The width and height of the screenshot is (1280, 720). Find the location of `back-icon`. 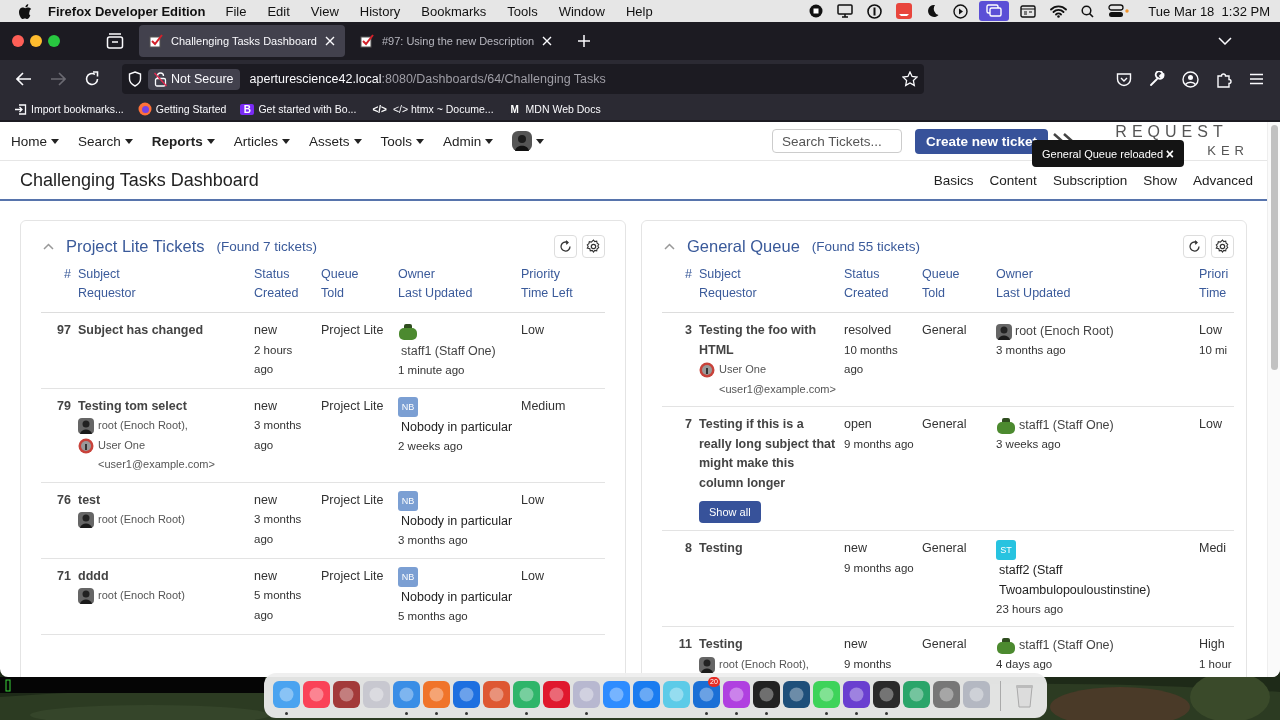

back-icon is located at coordinates (24, 79).